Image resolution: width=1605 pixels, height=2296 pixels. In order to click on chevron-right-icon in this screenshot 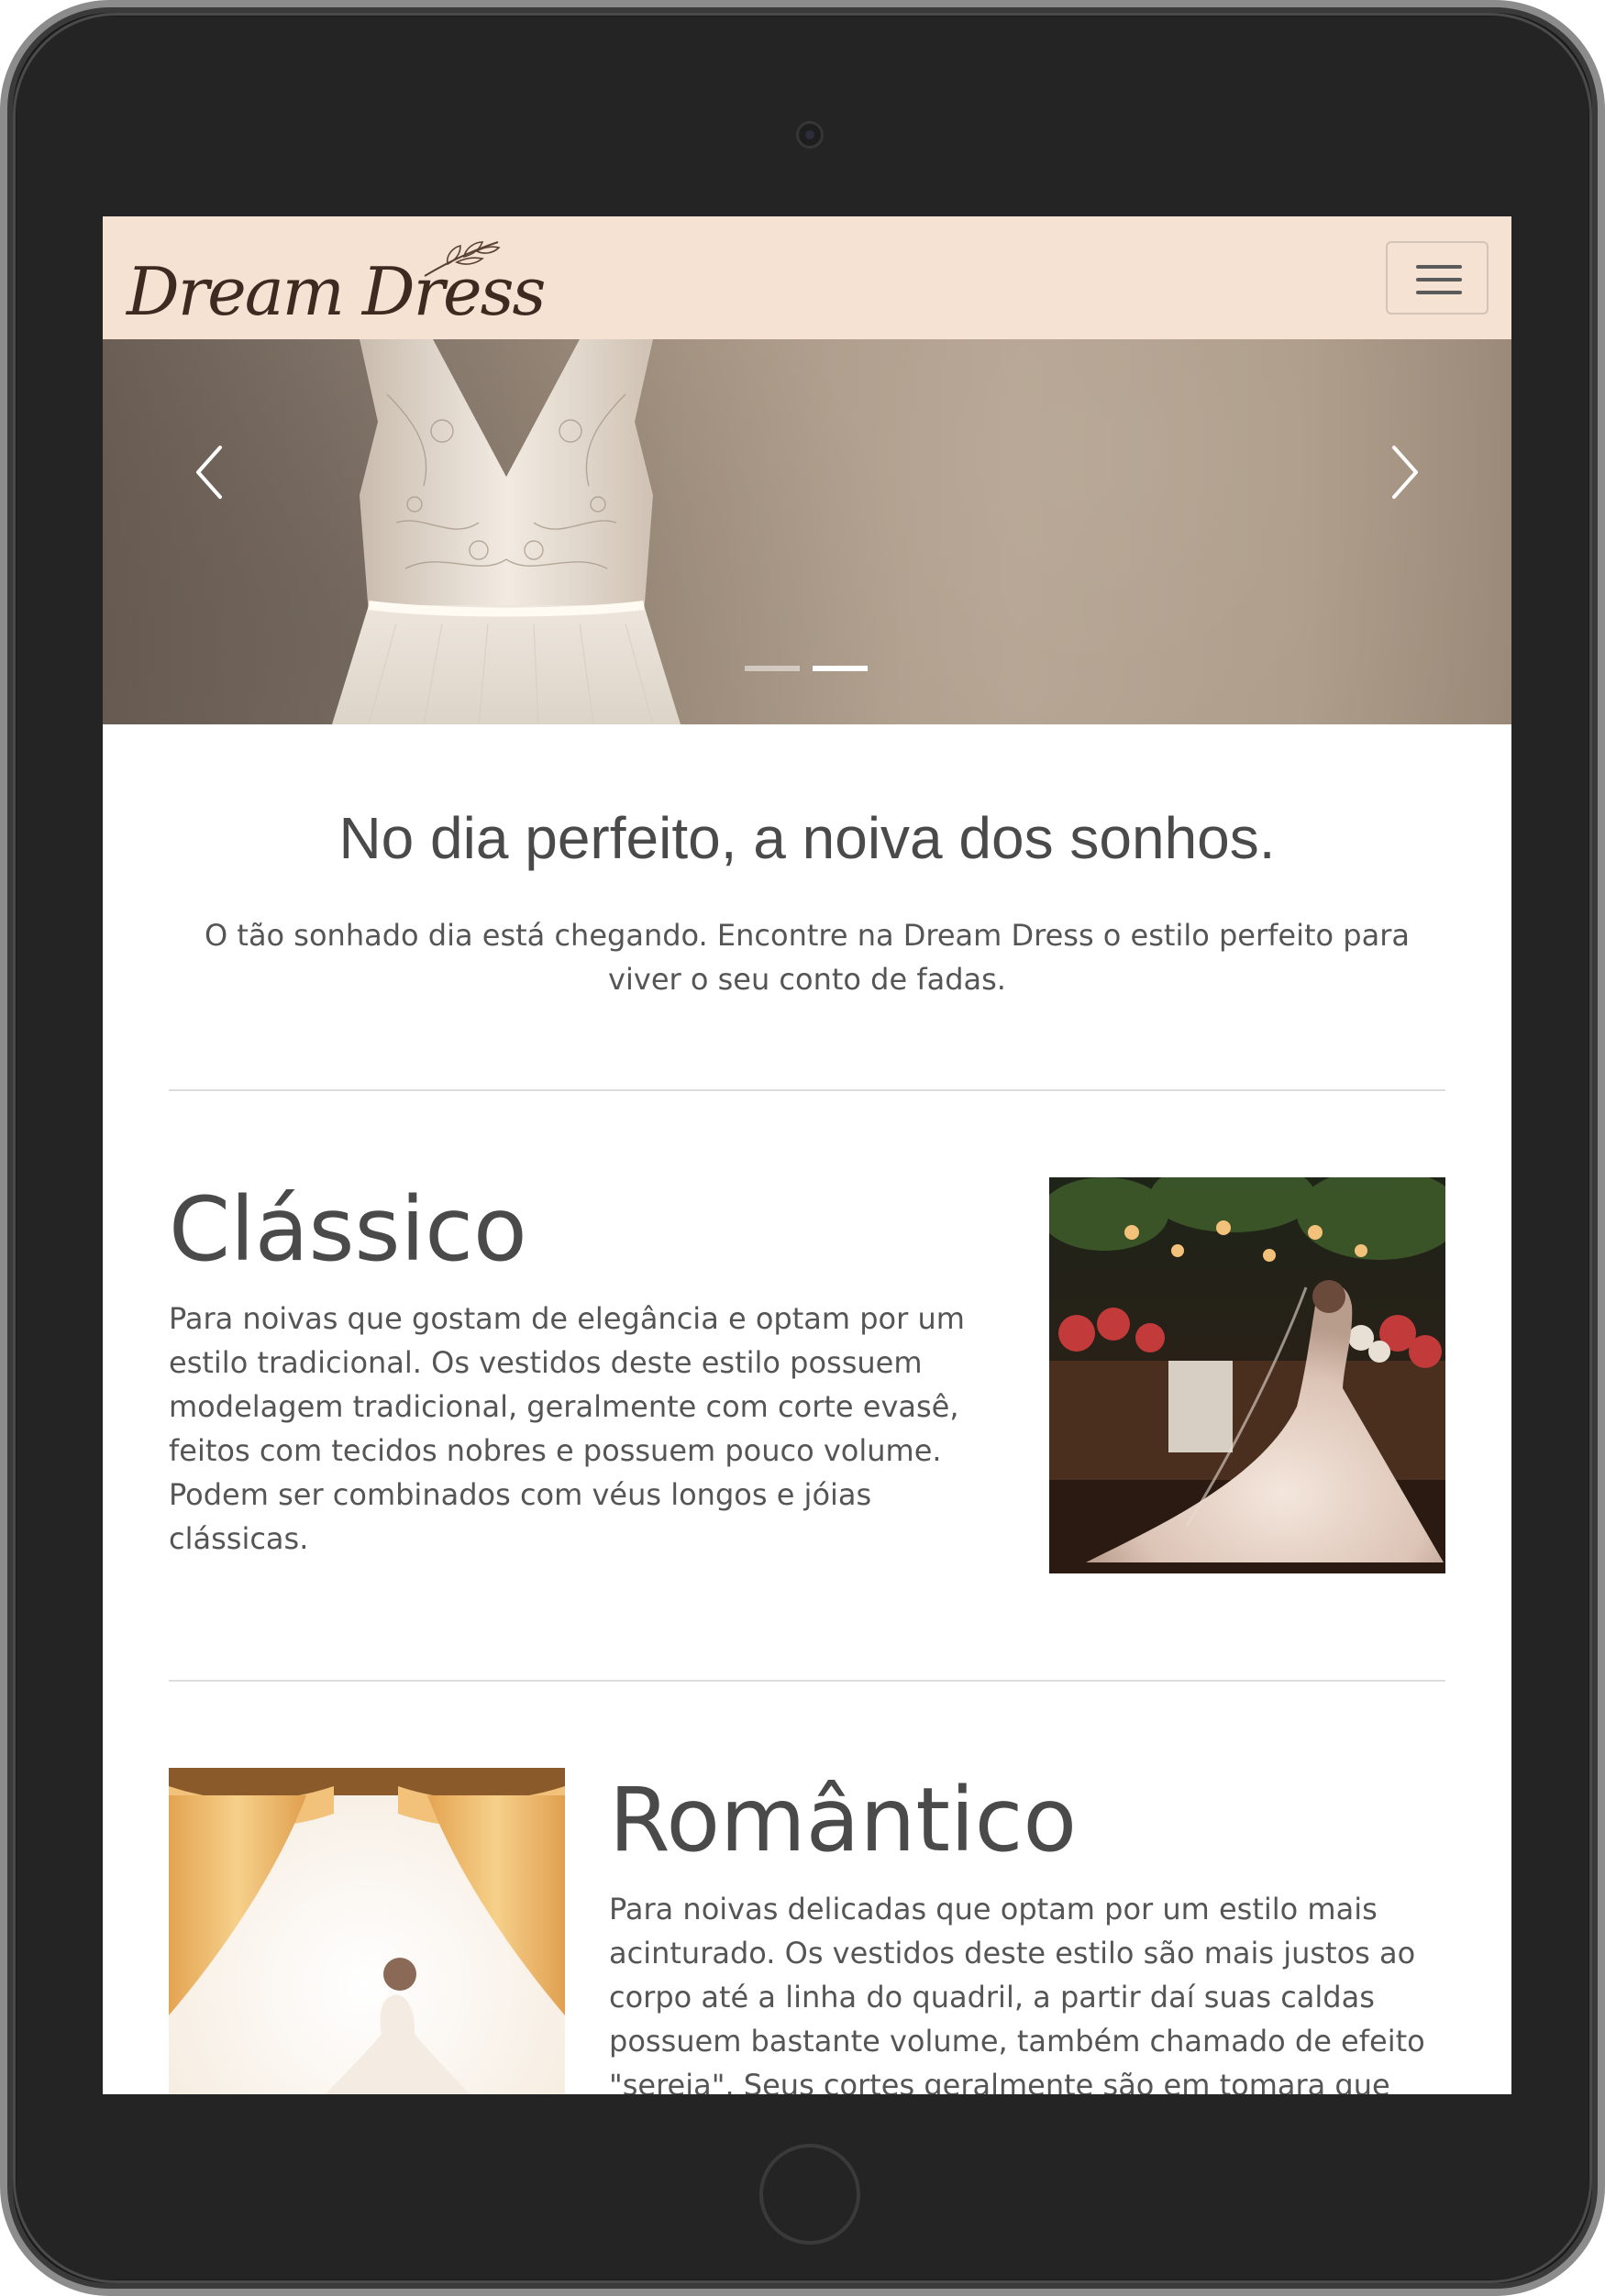, I will do `click(1405, 472)`.